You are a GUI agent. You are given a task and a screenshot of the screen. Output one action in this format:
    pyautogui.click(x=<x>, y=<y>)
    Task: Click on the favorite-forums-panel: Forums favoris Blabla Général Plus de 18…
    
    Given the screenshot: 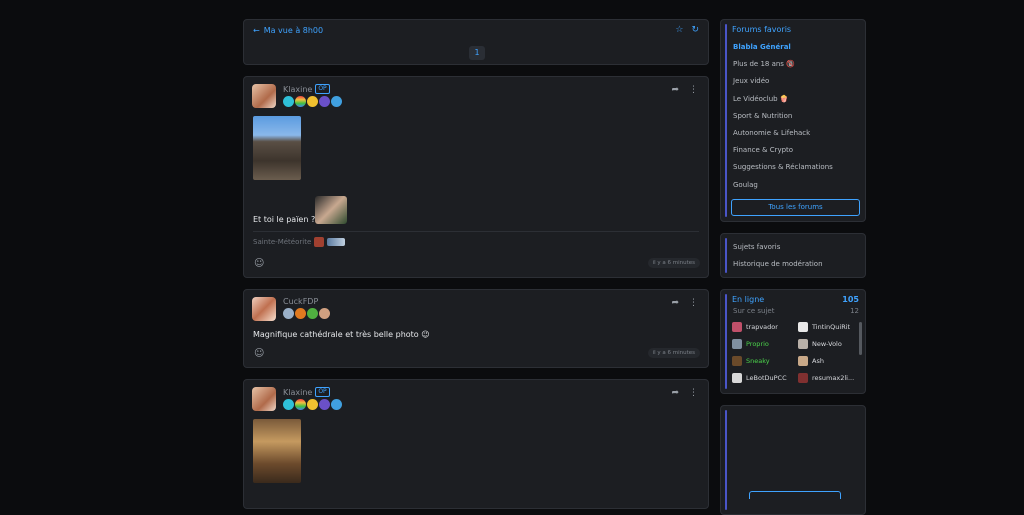 What is the action you would take?
    pyautogui.click(x=793, y=120)
    